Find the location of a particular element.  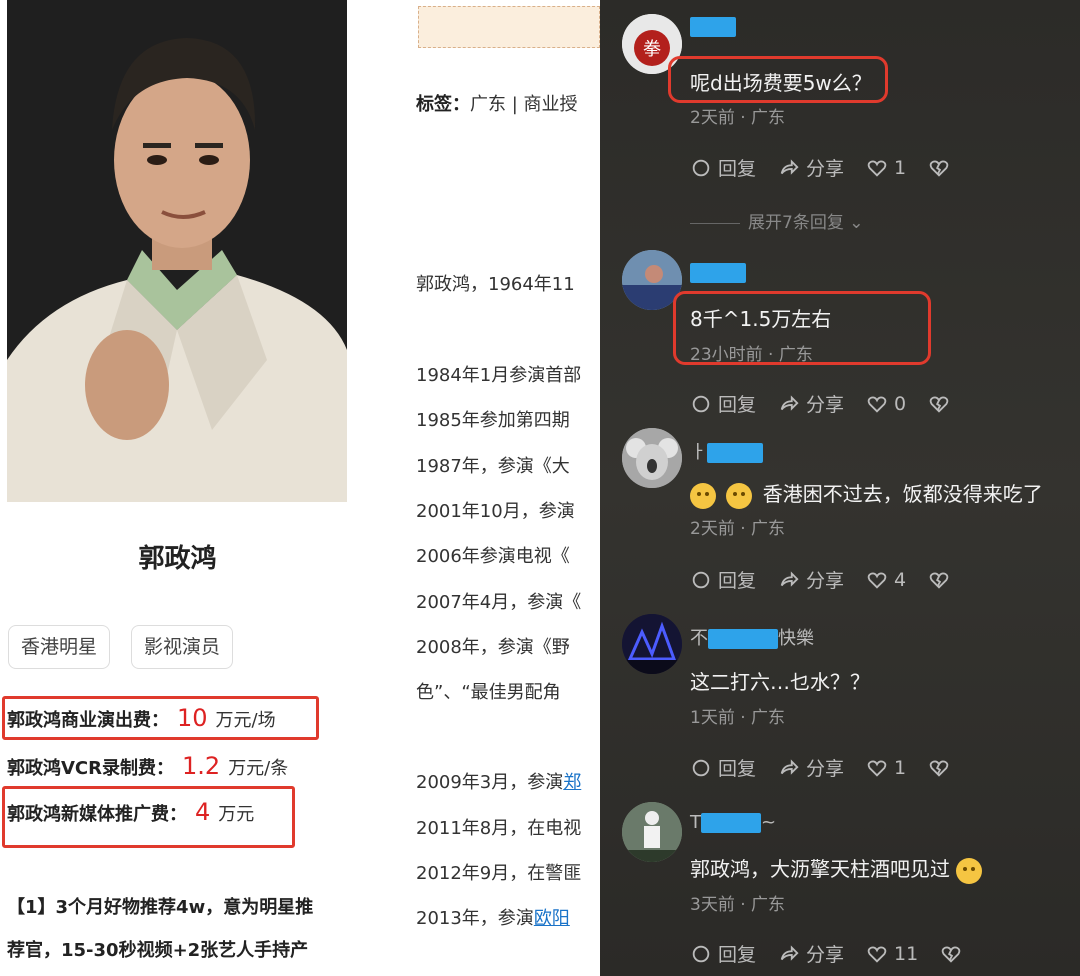

smirk-emoji-icon is located at coordinates (739, 495).